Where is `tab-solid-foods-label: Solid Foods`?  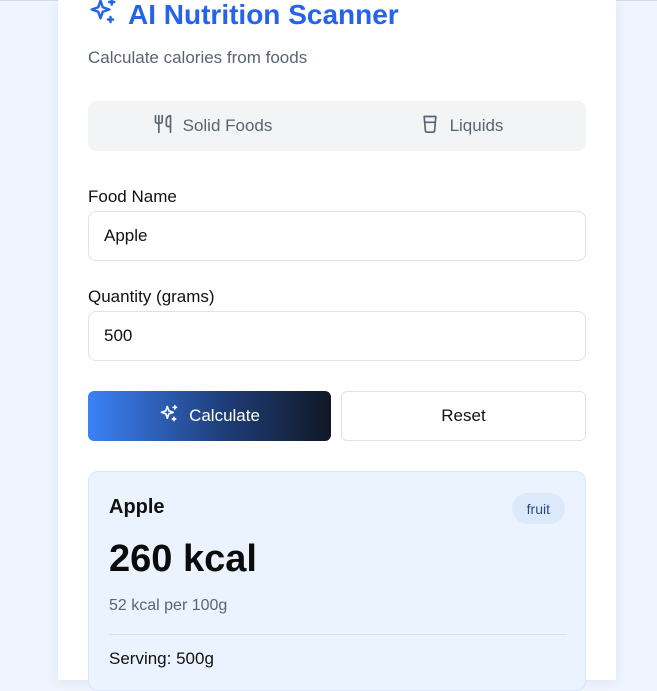
tab-solid-foods-label: Solid Foods is located at coordinates (227, 125).